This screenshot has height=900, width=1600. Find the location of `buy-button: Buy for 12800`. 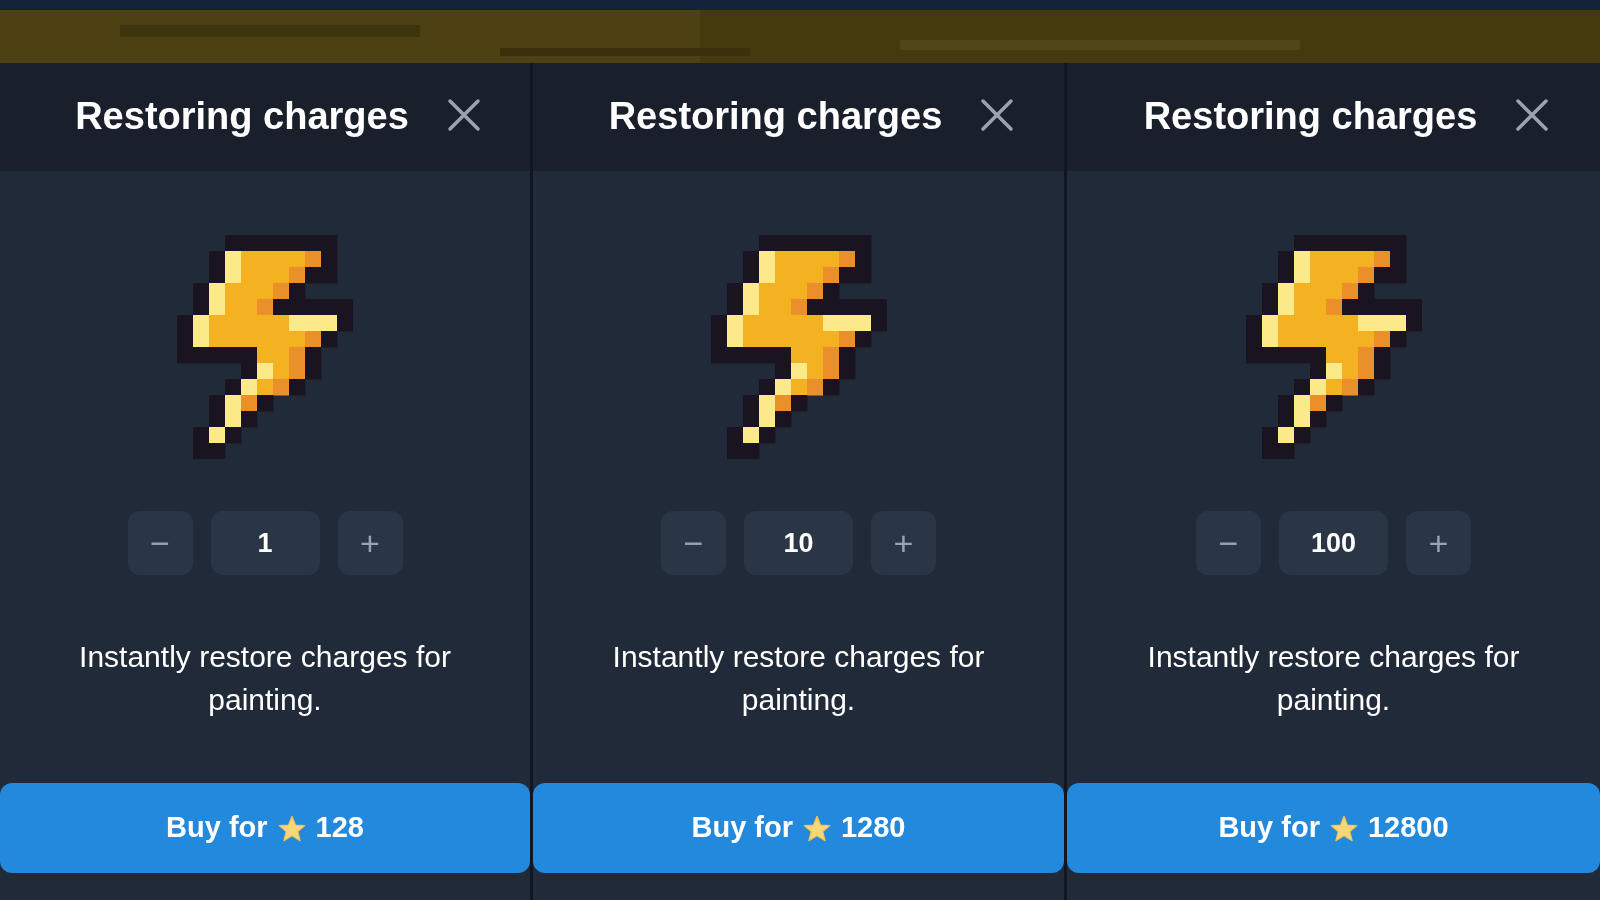

buy-button: Buy for 12800 is located at coordinates (1333, 828).